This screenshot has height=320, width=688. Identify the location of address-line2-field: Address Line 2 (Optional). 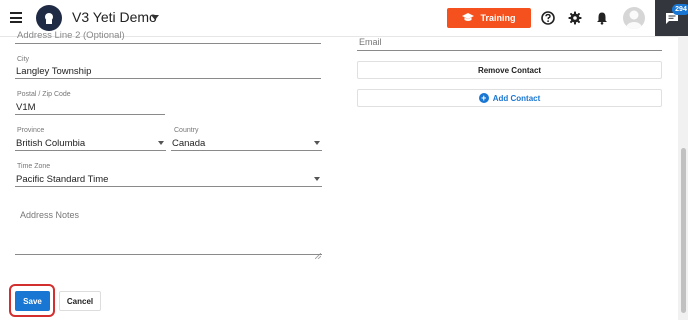
(71, 35).